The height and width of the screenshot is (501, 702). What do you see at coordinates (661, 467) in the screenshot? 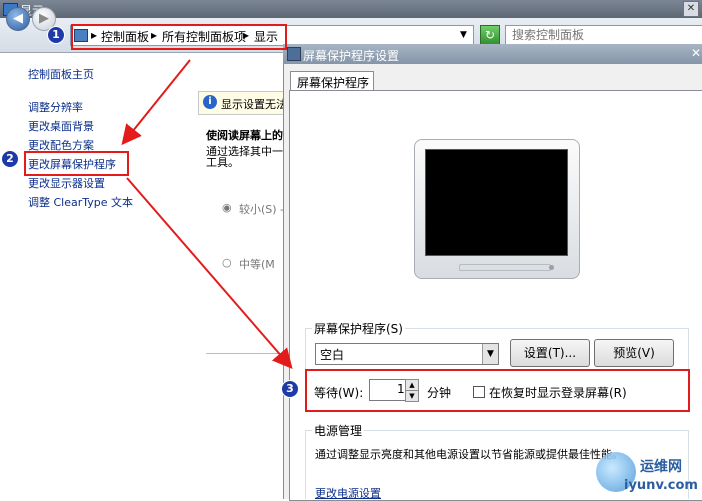
I see `watermark-text-cn: 运维网` at bounding box center [661, 467].